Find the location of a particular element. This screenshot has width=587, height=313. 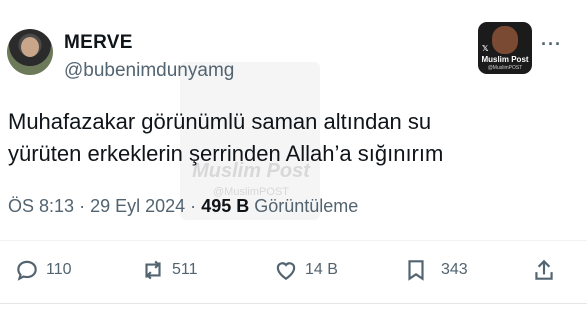

view-label: Görüntüleme is located at coordinates (306, 206).